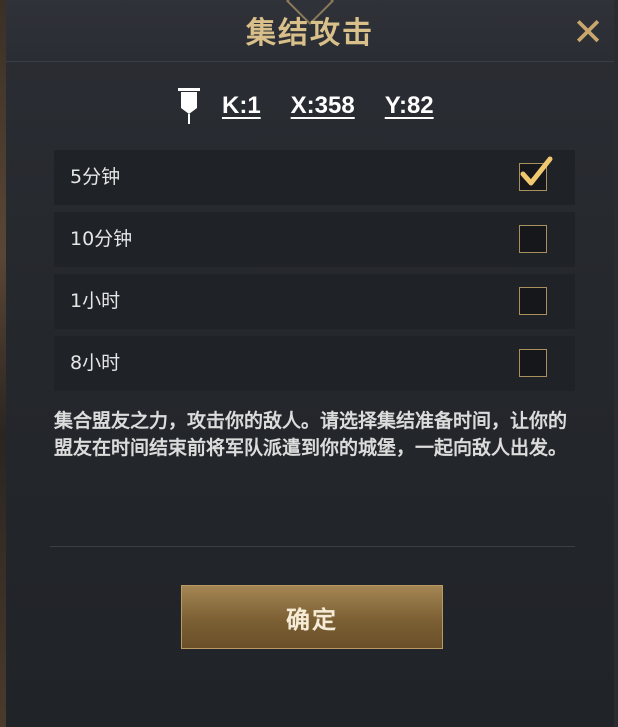 This screenshot has height=727, width=618. I want to click on close-button: ✕, so click(588, 32).